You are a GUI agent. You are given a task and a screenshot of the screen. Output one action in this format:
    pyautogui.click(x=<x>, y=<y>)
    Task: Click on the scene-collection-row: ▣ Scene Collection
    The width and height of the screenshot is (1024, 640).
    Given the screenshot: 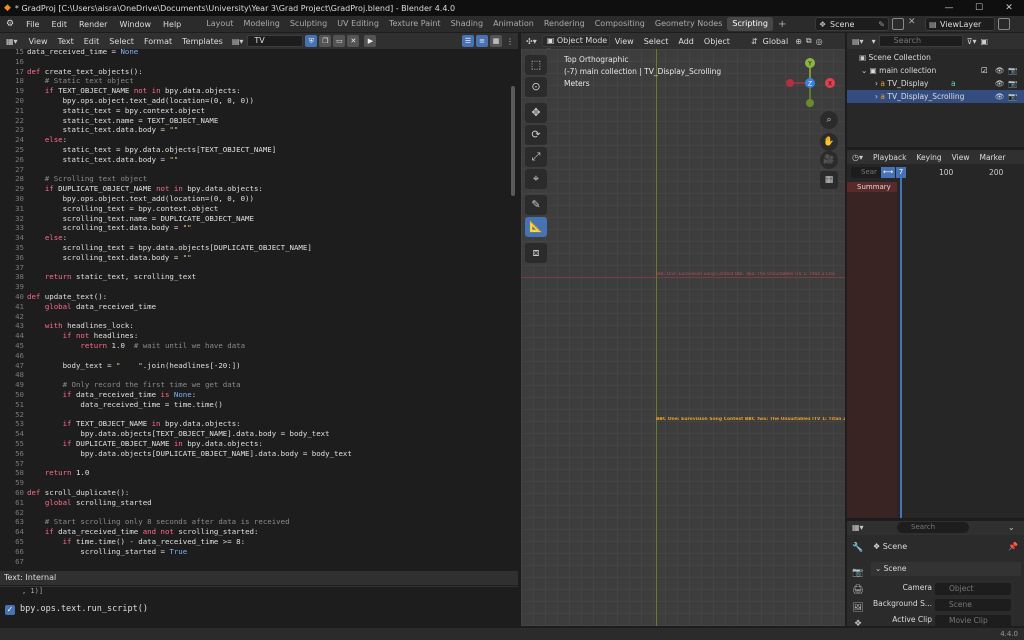 What is the action you would take?
    pyautogui.click(x=935, y=57)
    